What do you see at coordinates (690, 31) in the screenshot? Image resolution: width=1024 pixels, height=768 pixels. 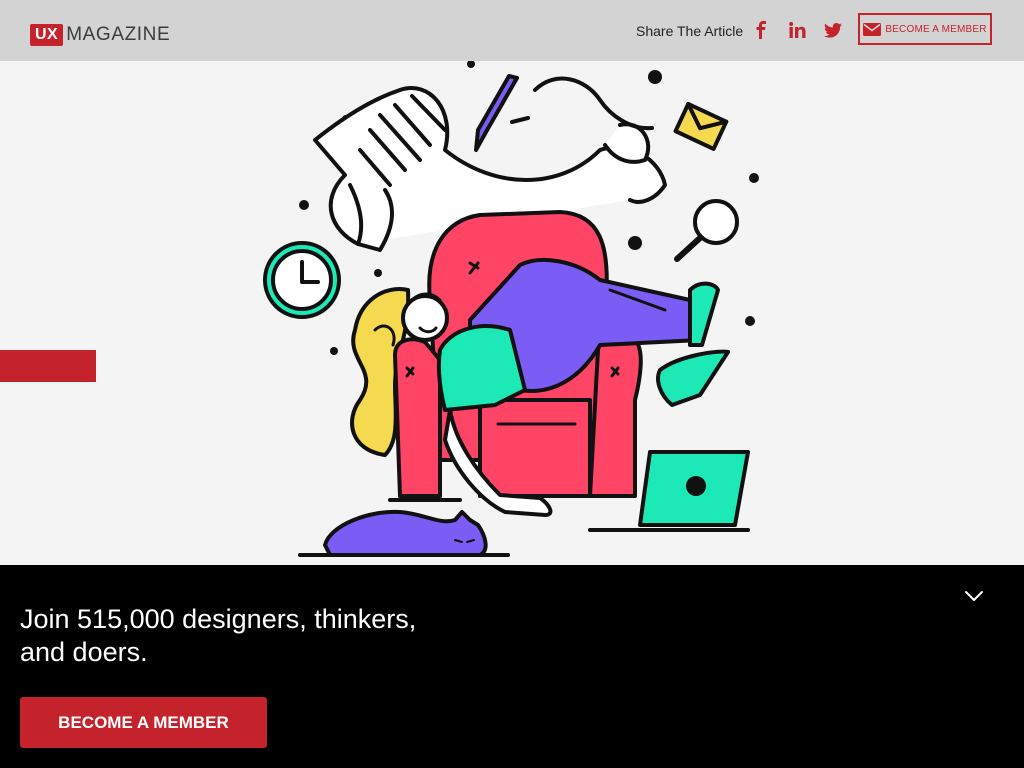 I see `share-label: Share The Article` at bounding box center [690, 31].